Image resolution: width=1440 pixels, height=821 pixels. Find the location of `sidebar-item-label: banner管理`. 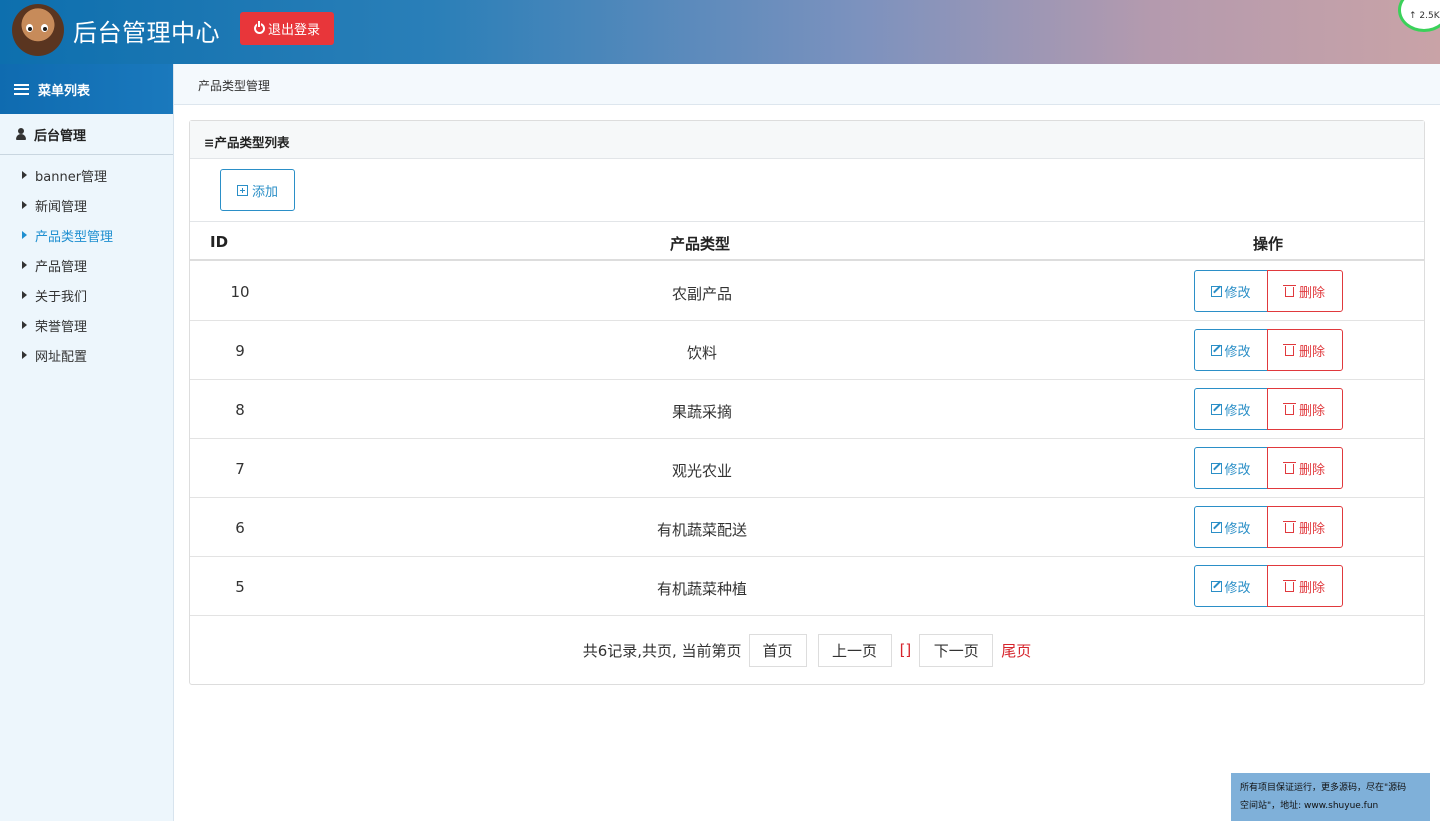

sidebar-item-label: banner管理 is located at coordinates (71, 177).